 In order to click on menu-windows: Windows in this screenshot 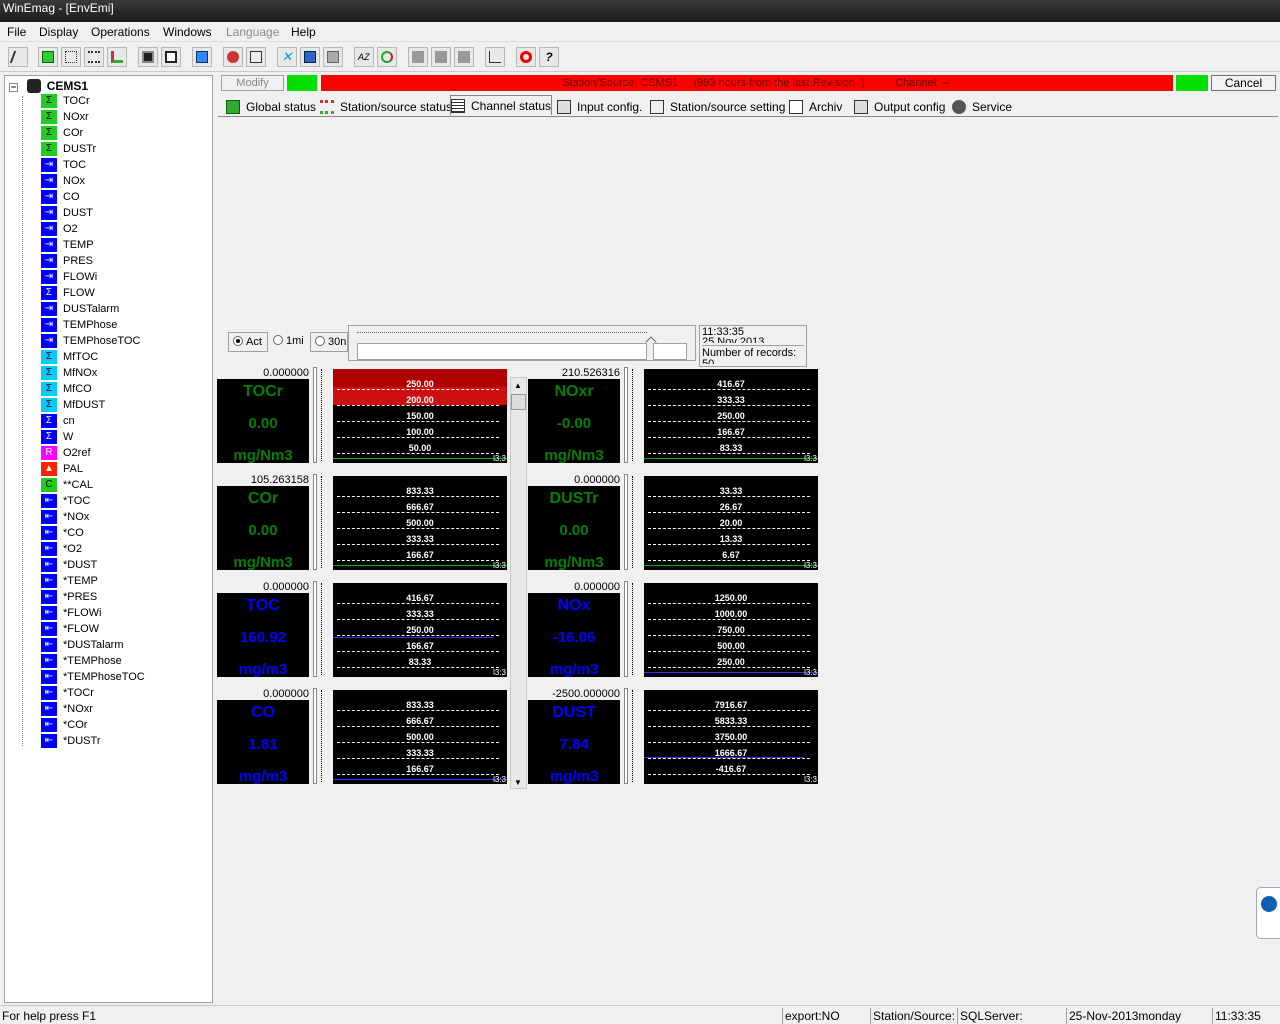, I will do `click(187, 32)`.